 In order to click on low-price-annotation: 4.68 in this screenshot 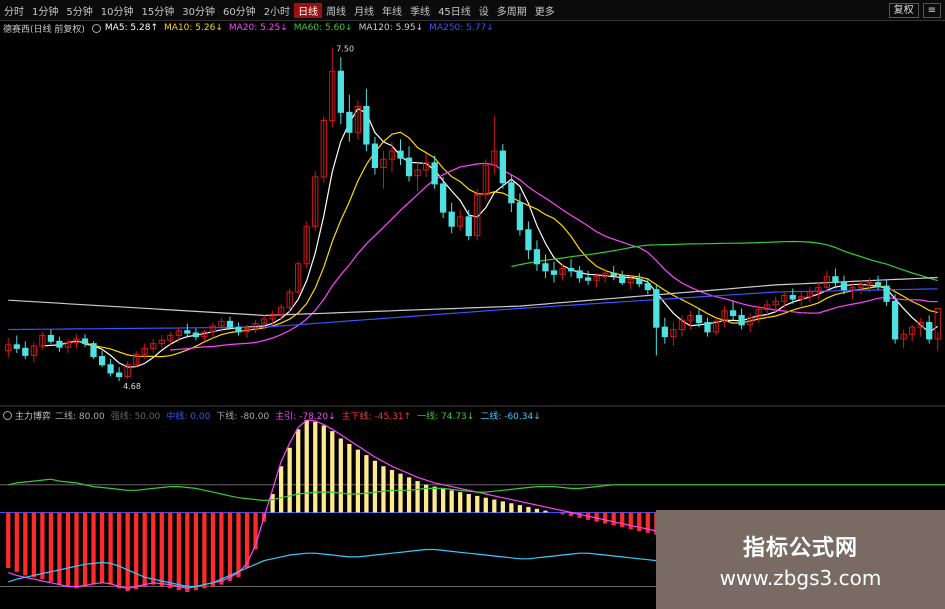, I will do `click(132, 386)`.